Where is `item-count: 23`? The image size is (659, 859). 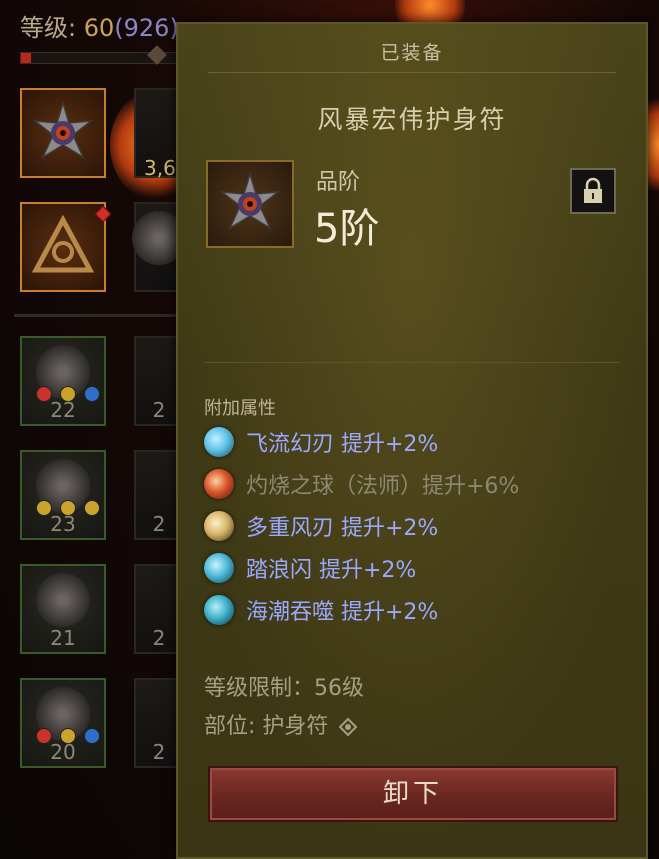 item-count: 23 is located at coordinates (63, 524).